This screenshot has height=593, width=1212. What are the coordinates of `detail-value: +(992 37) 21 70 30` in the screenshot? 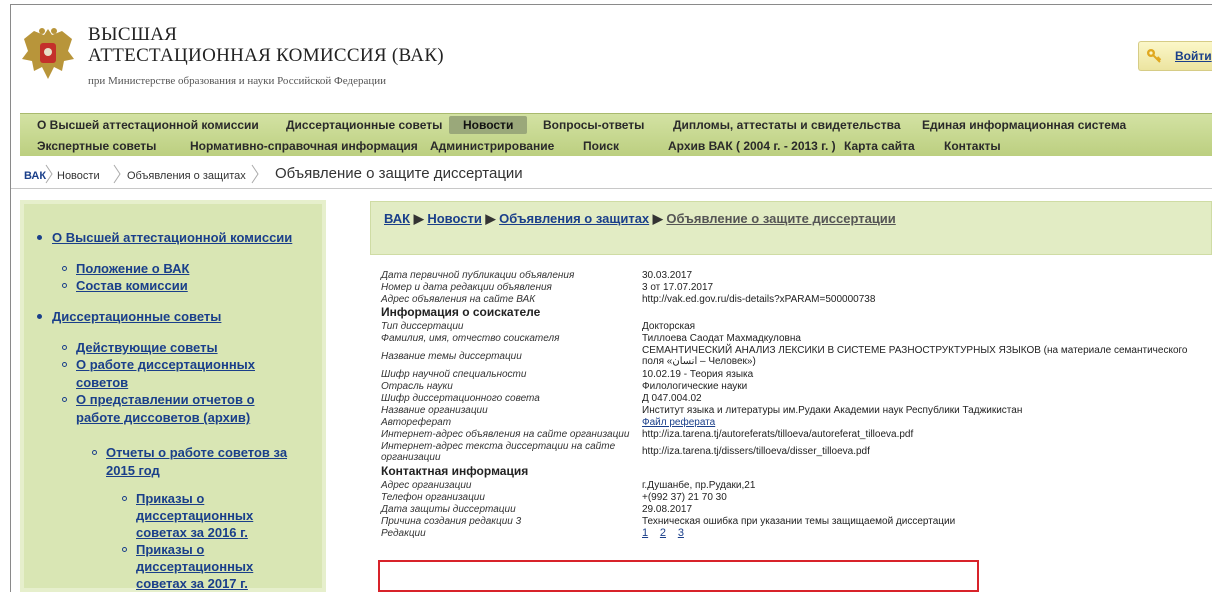 It's located at (684, 497).